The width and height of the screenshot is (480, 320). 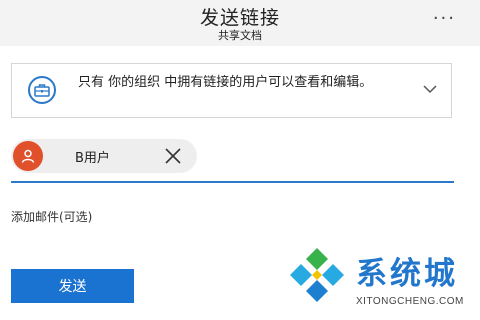 I want to click on watermark-name: 系统城, so click(x=407, y=274).